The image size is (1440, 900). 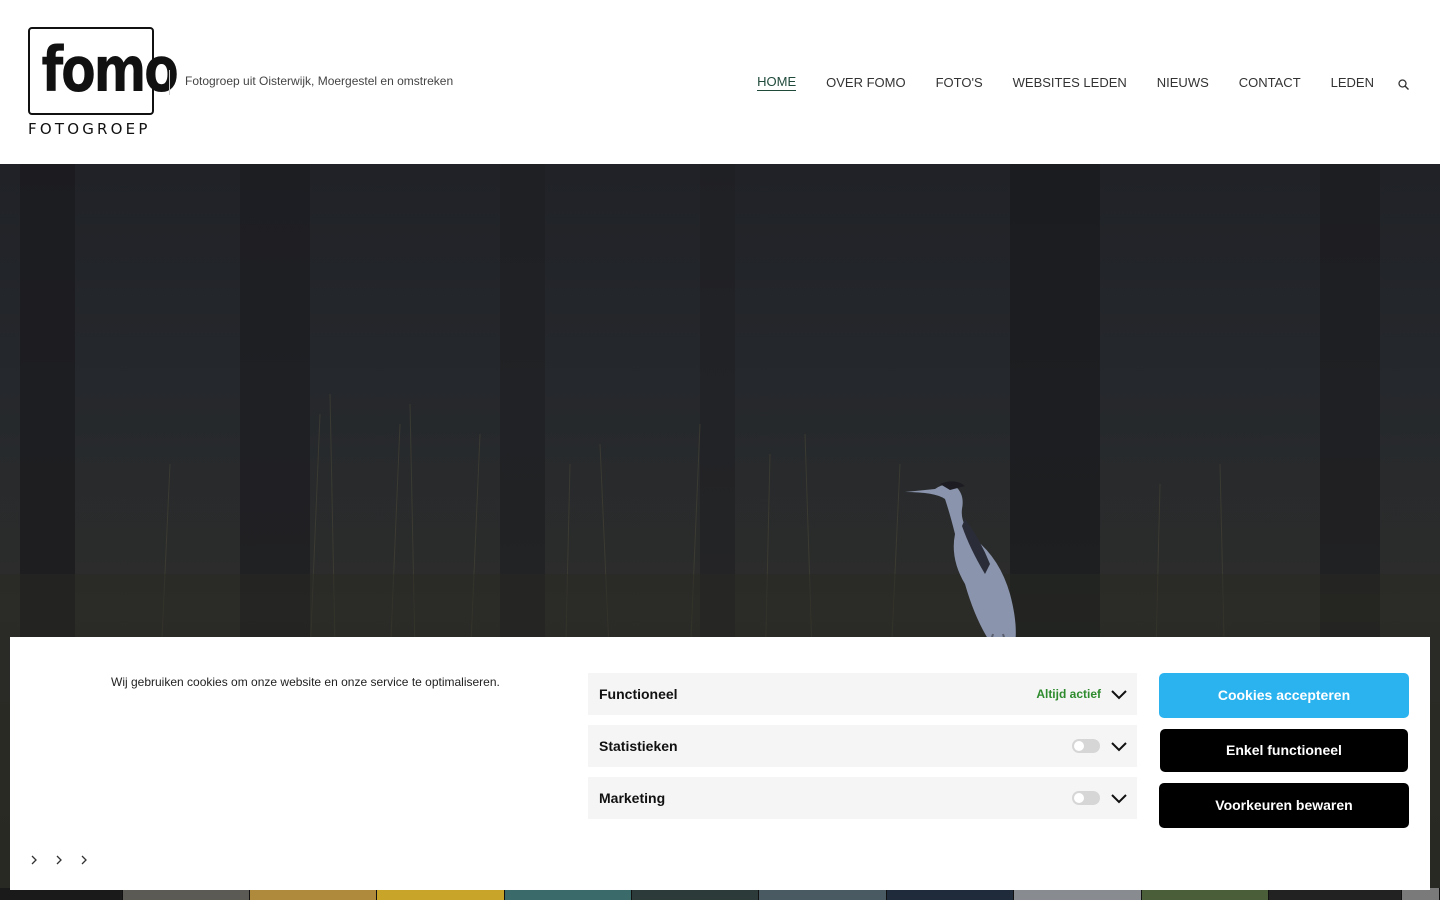 I want to click on cookie-policy-links, so click(x=65, y=860).